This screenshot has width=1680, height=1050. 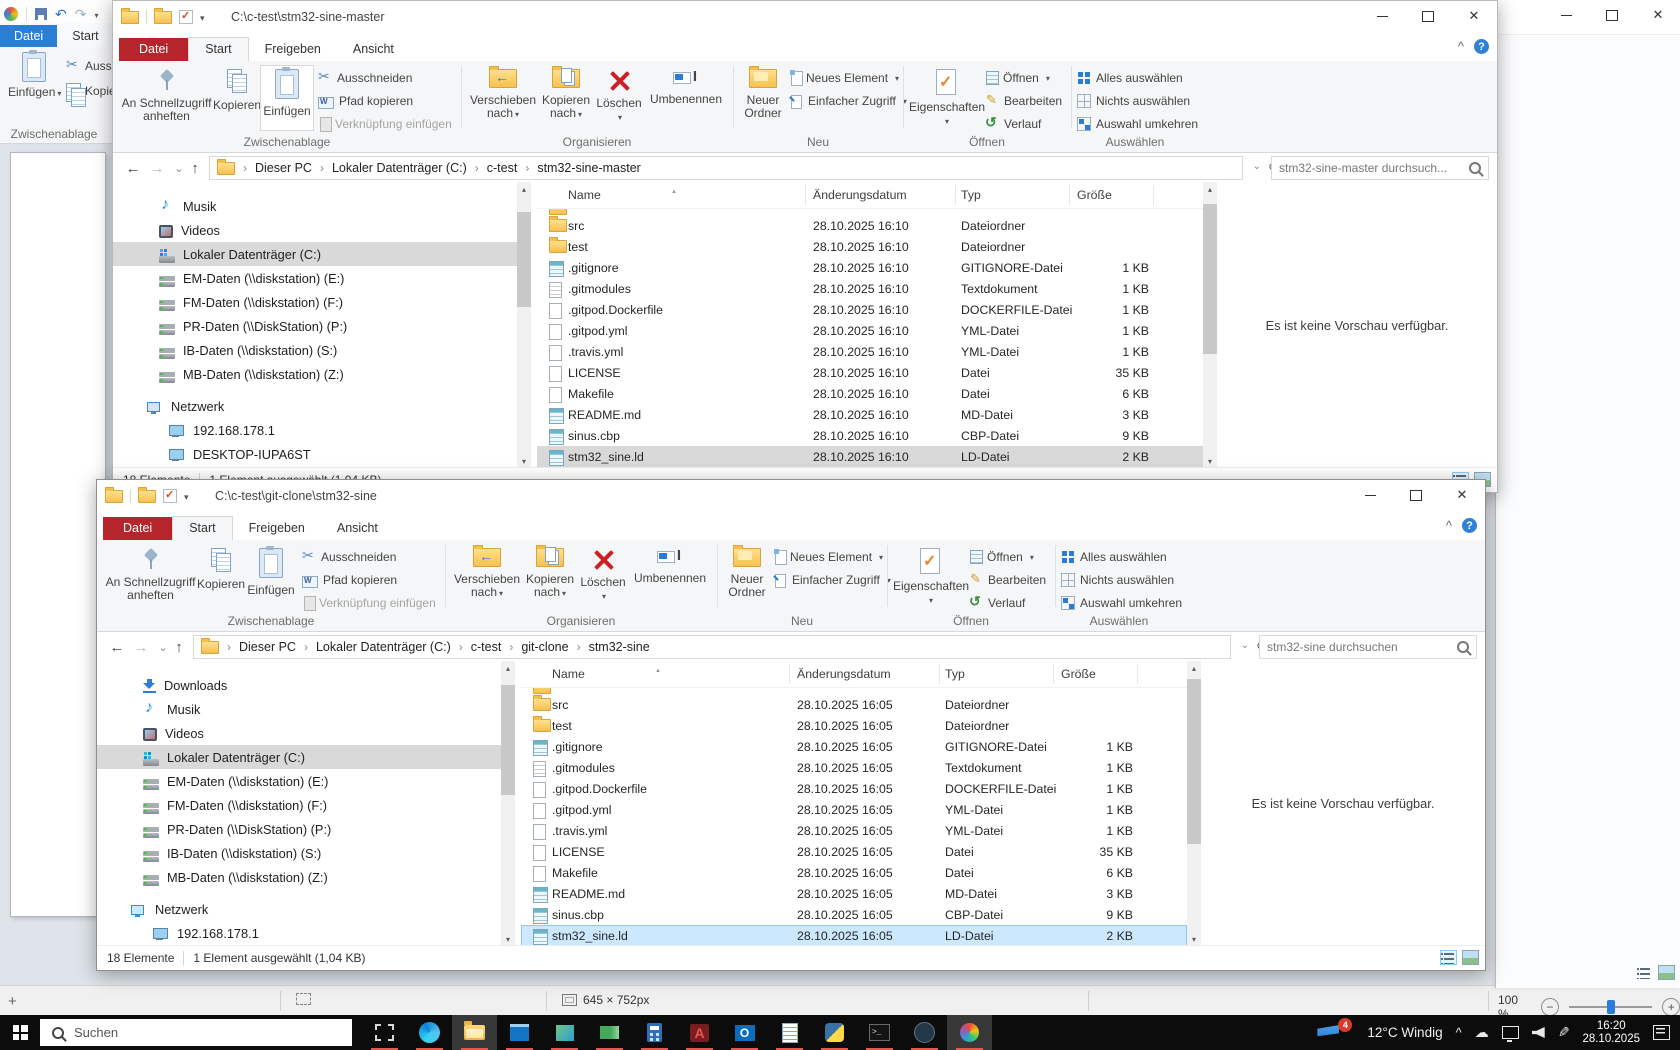 What do you see at coordinates (202, 528) in the screenshot?
I see `tab-start: Start` at bounding box center [202, 528].